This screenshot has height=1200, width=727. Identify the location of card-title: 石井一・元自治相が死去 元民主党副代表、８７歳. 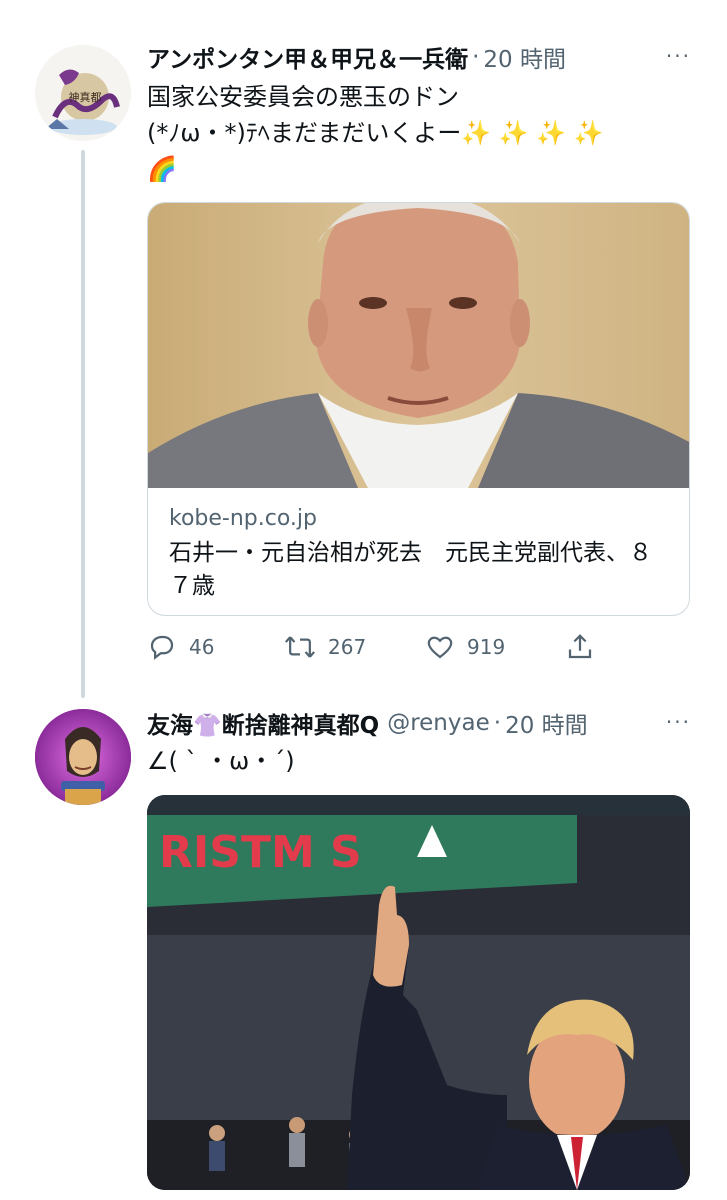
(410, 569).